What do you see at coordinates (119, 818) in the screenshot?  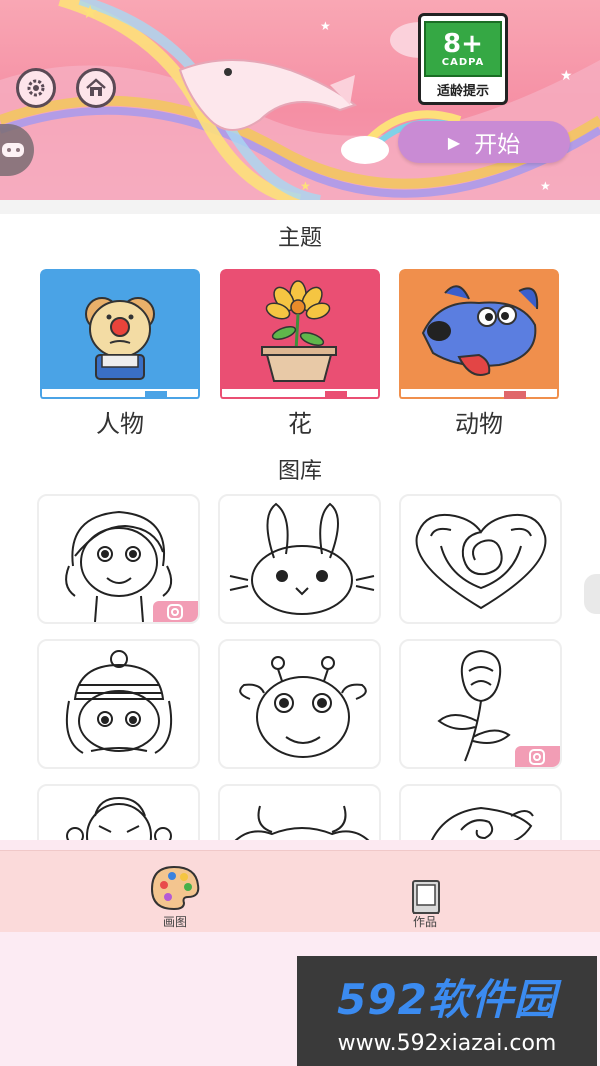 I see `monkey-icon` at bounding box center [119, 818].